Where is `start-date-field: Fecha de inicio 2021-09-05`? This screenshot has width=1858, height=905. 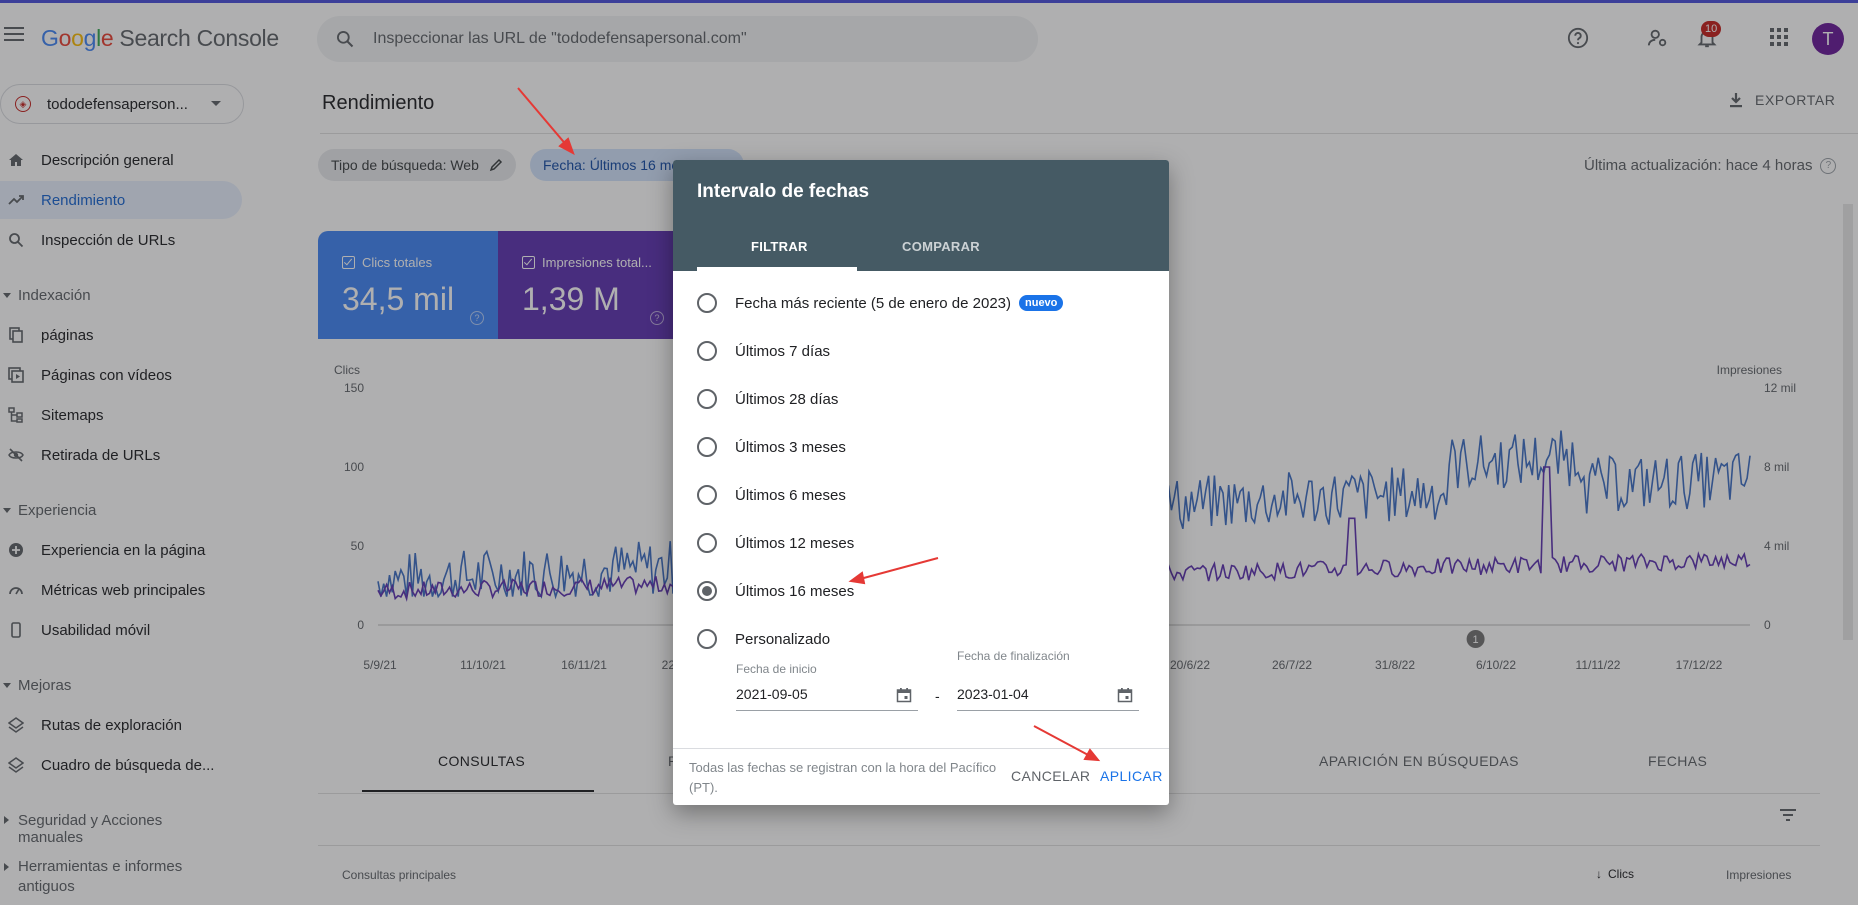 start-date-field: Fecha de inicio 2021-09-05 is located at coordinates (827, 687).